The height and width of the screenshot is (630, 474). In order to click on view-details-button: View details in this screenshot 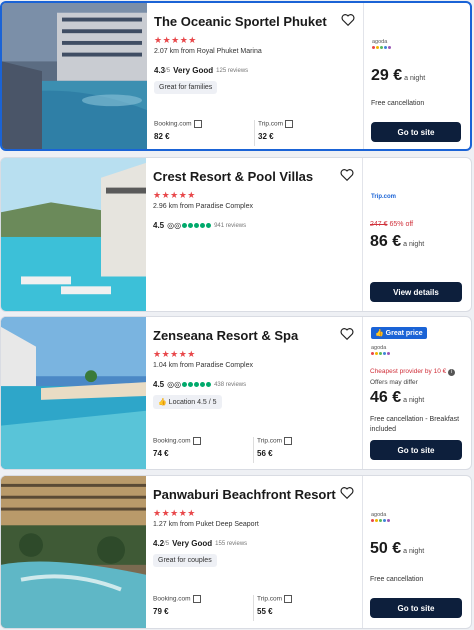, I will do `click(416, 292)`.